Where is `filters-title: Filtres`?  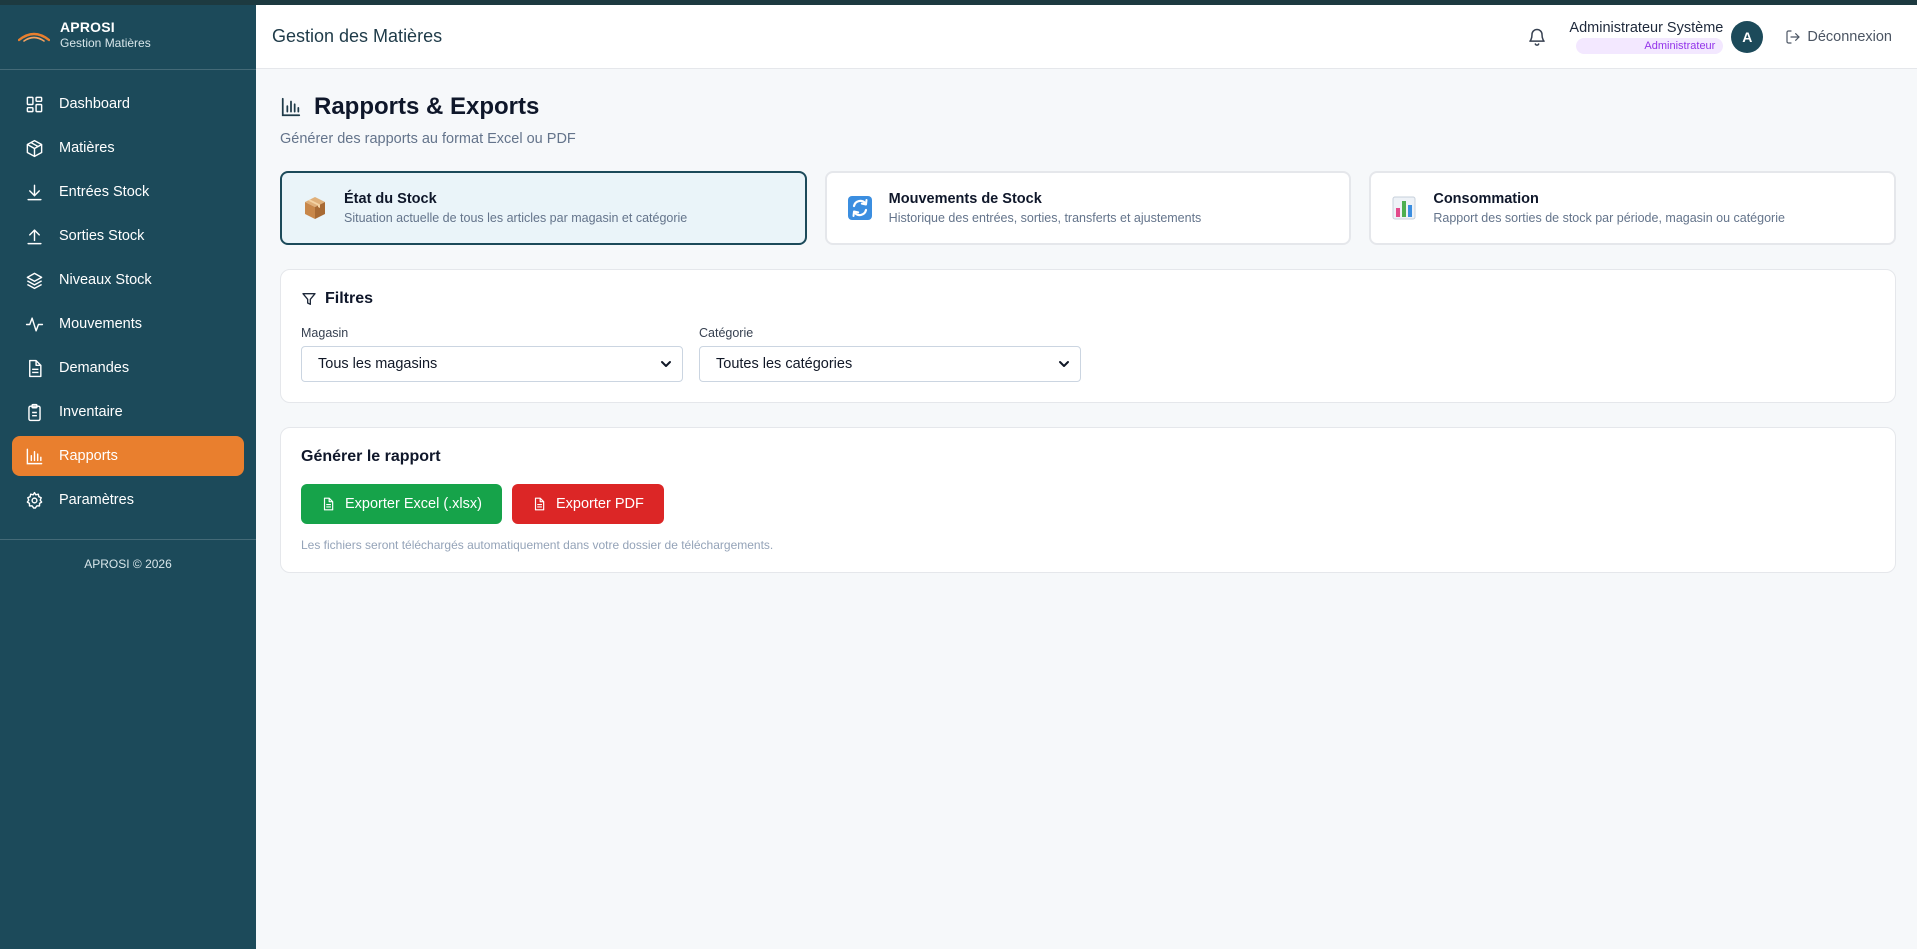
filters-title: Filtres is located at coordinates (1088, 299).